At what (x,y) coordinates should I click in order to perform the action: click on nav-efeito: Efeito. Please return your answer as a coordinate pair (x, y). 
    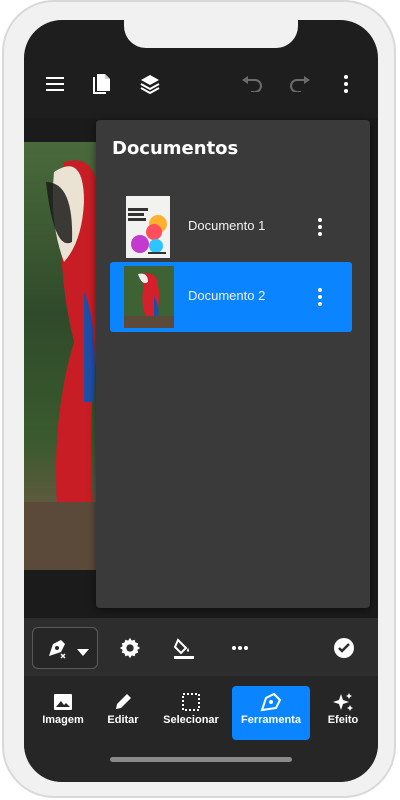
    Looking at the image, I should click on (342, 713).